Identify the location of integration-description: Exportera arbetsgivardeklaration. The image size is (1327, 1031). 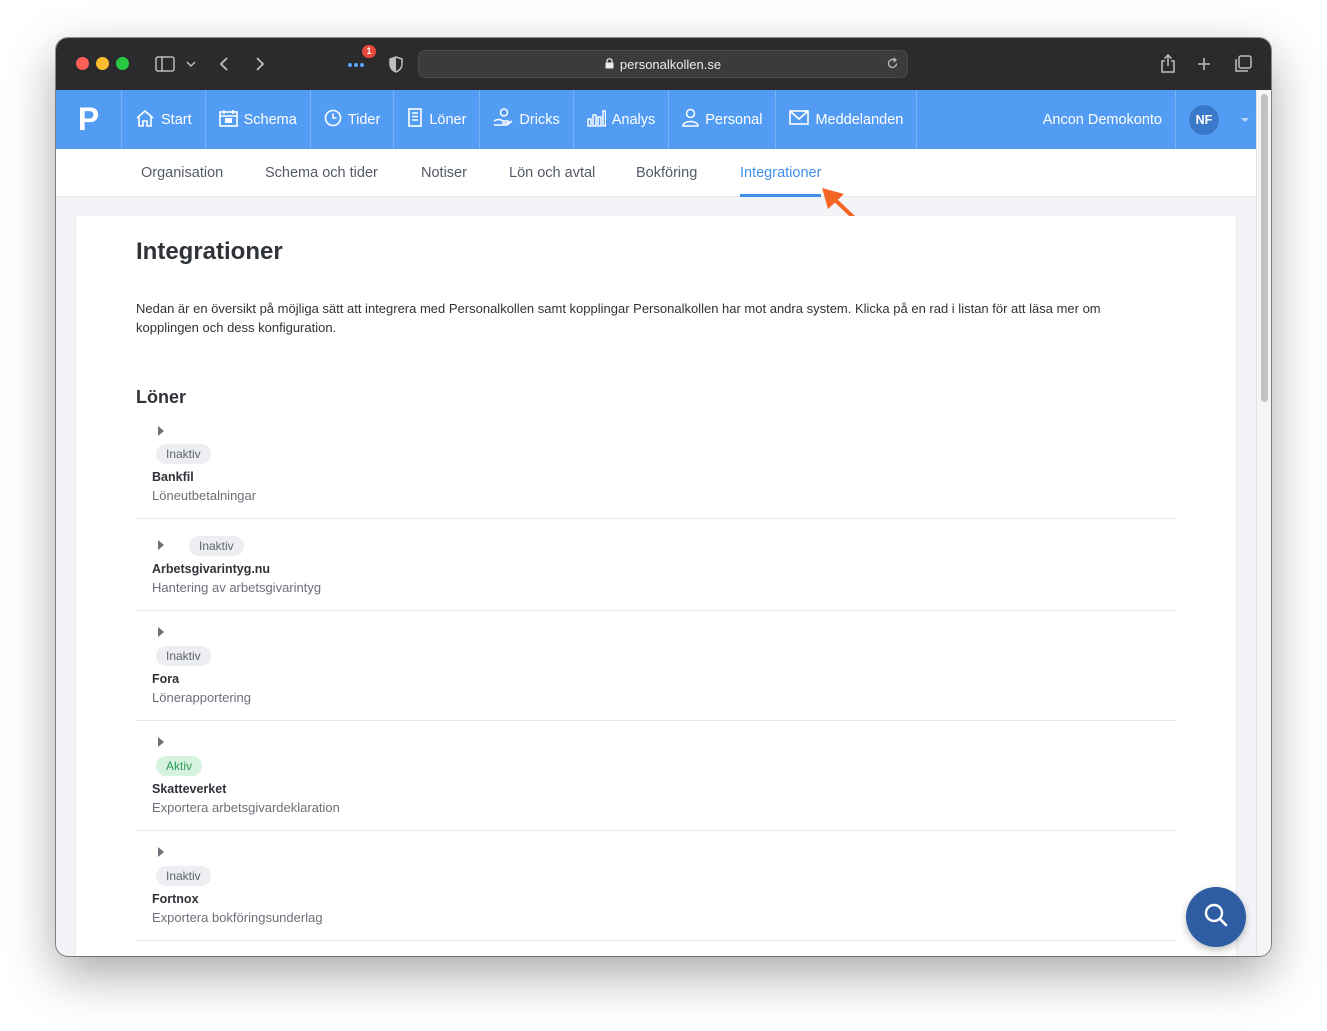
(246, 807).